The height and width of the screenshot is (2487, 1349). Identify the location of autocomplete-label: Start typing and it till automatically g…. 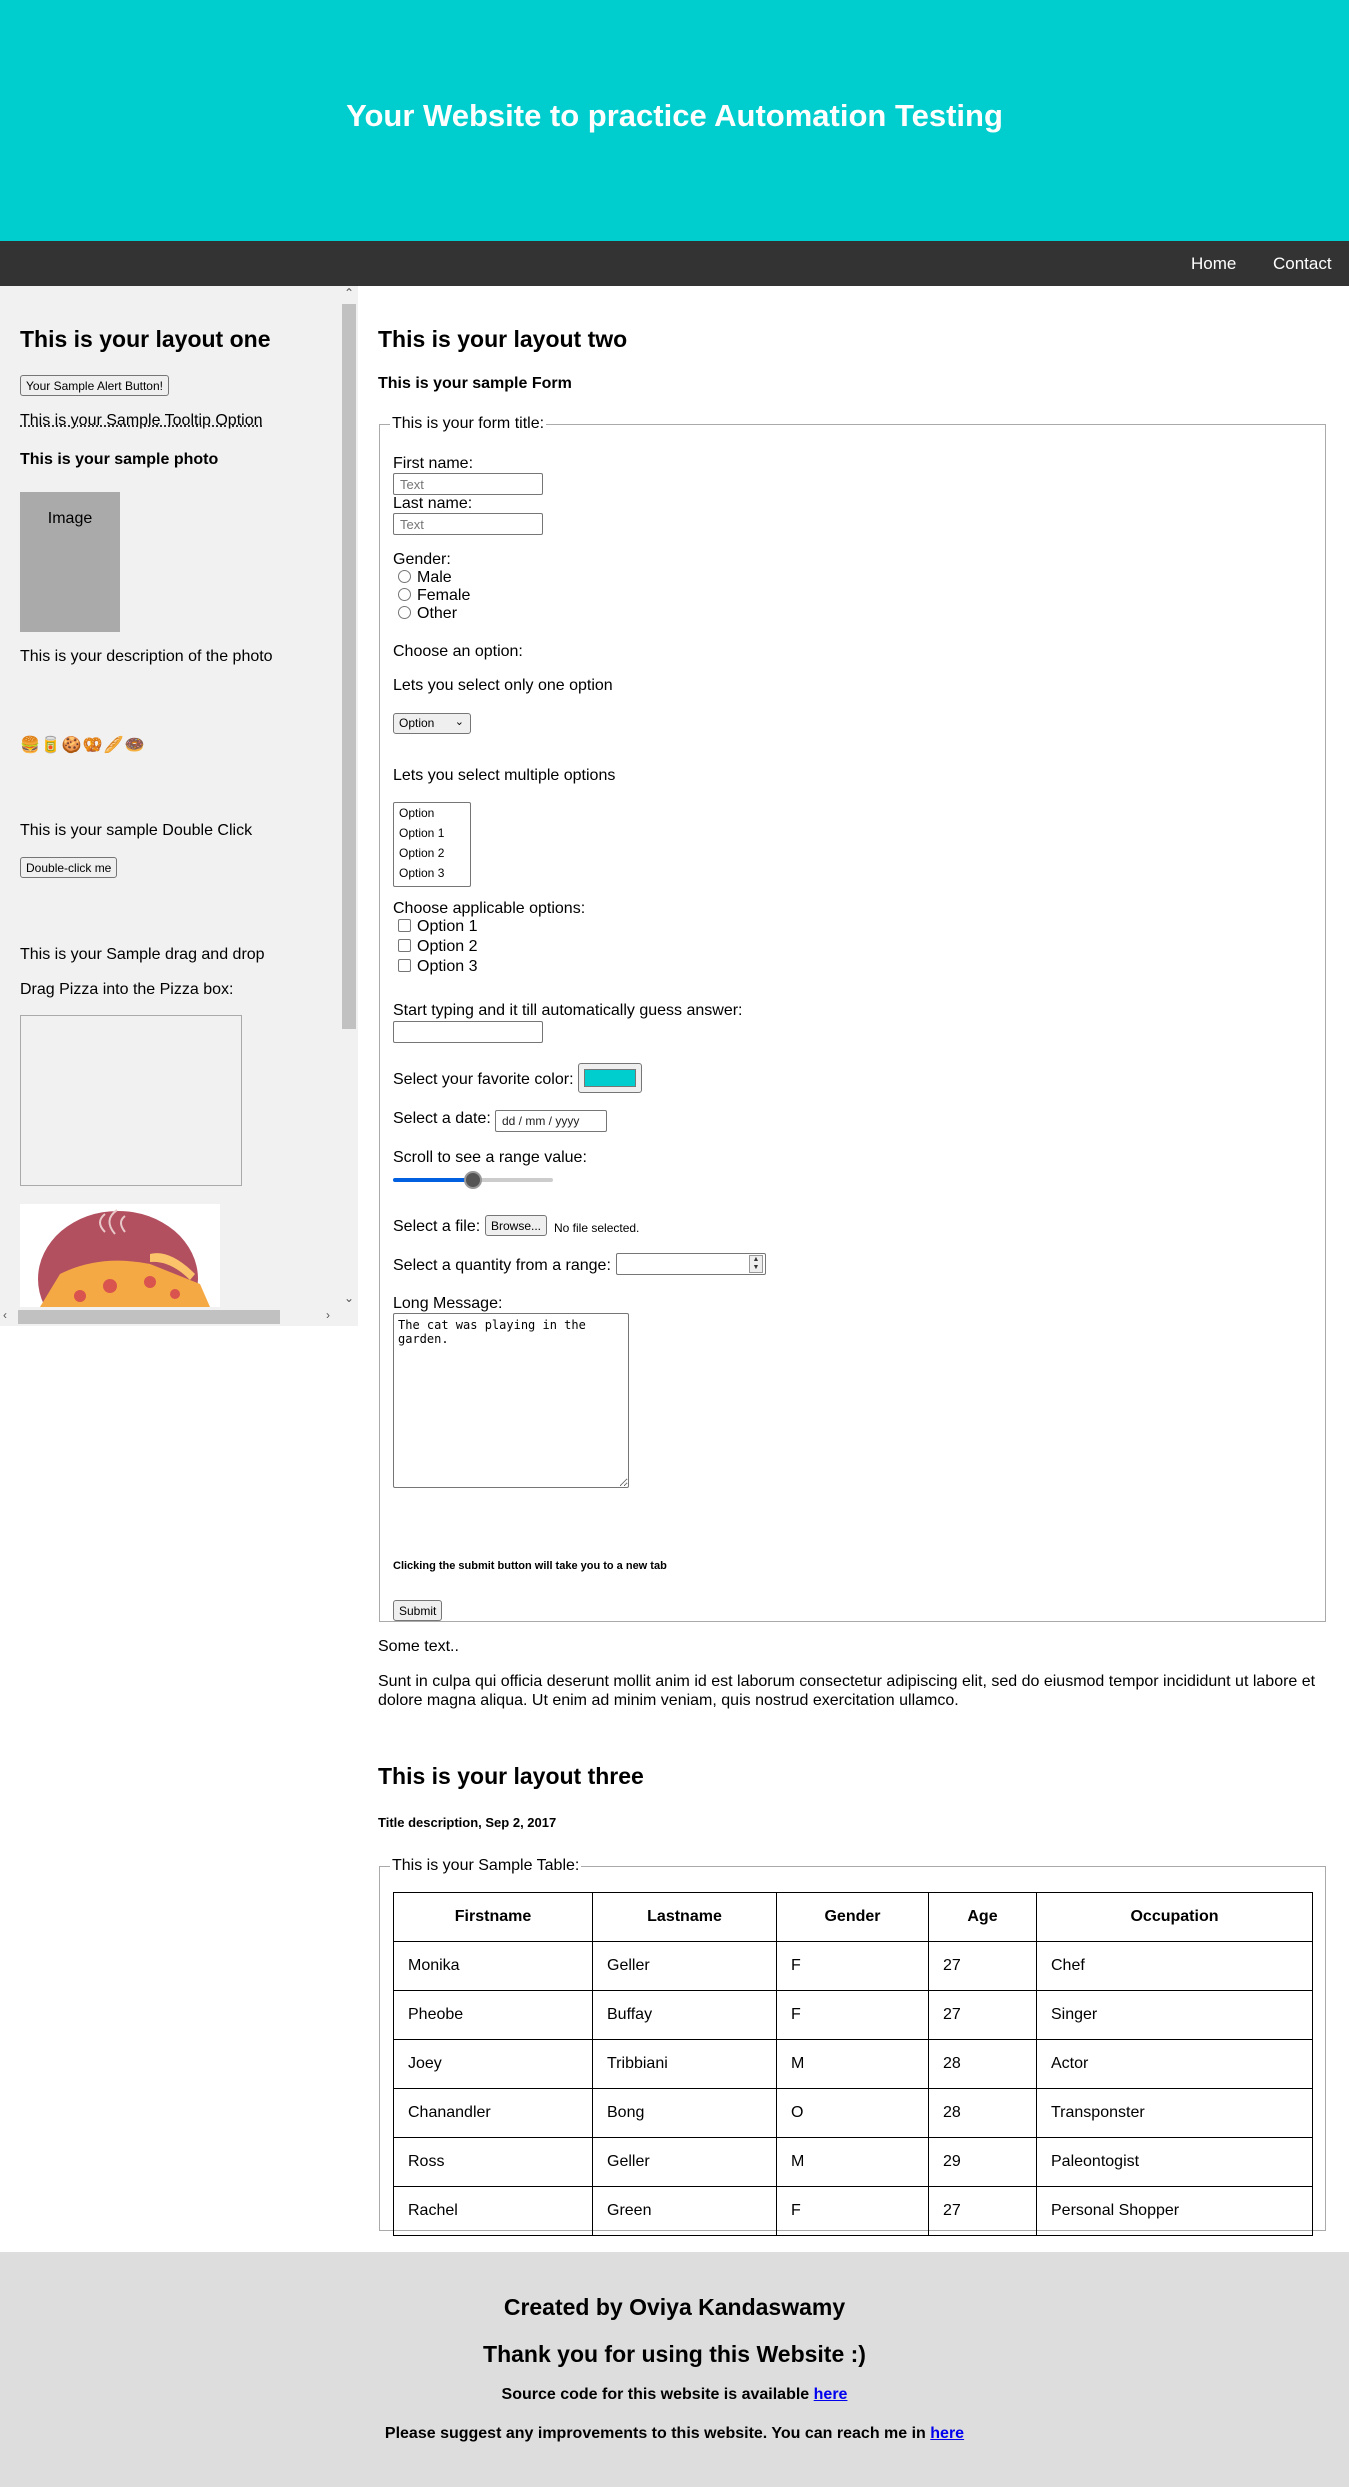
(568, 1010).